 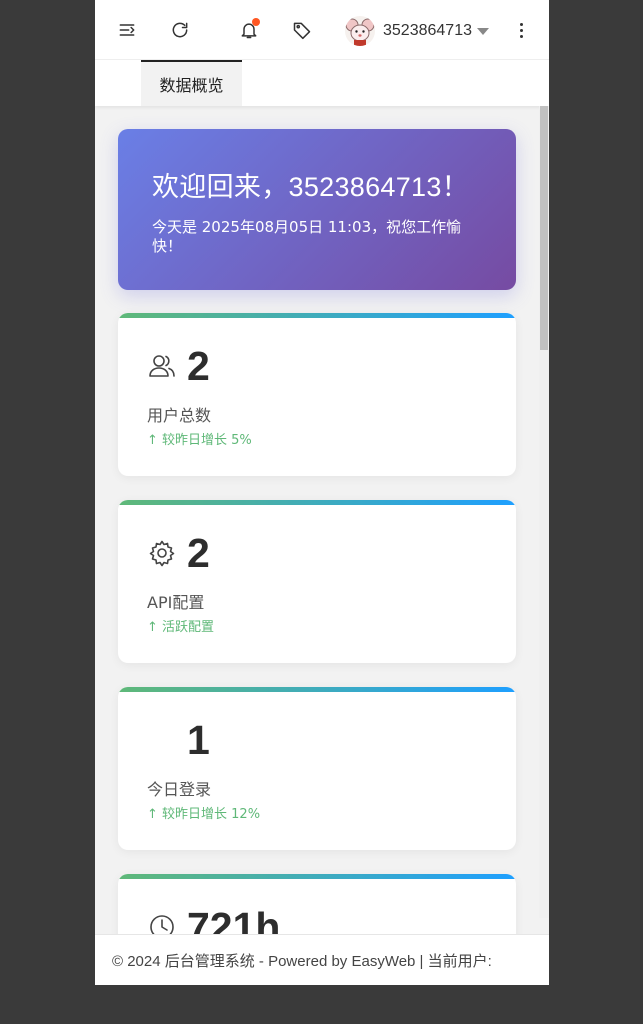 What do you see at coordinates (544, 228) in the screenshot?
I see `scrollbar-thumb` at bounding box center [544, 228].